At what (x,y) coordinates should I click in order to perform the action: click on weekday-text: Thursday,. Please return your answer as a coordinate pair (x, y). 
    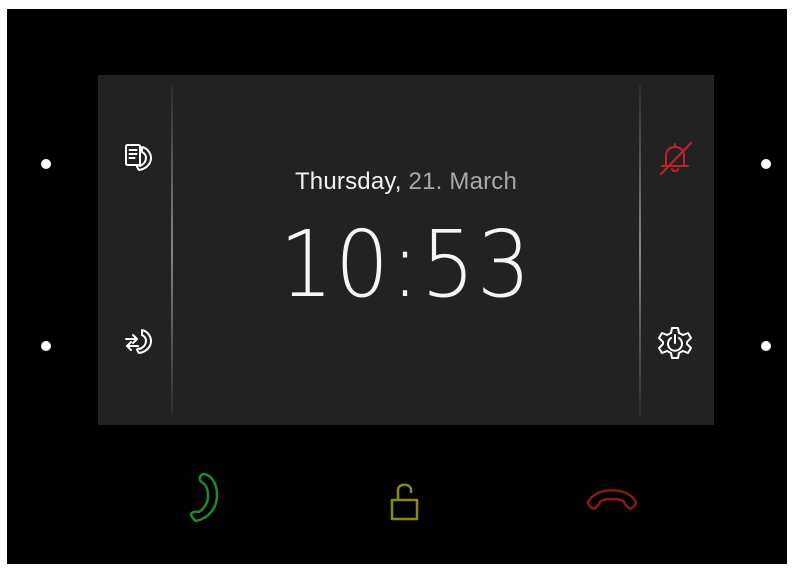
    Looking at the image, I should click on (348, 181).